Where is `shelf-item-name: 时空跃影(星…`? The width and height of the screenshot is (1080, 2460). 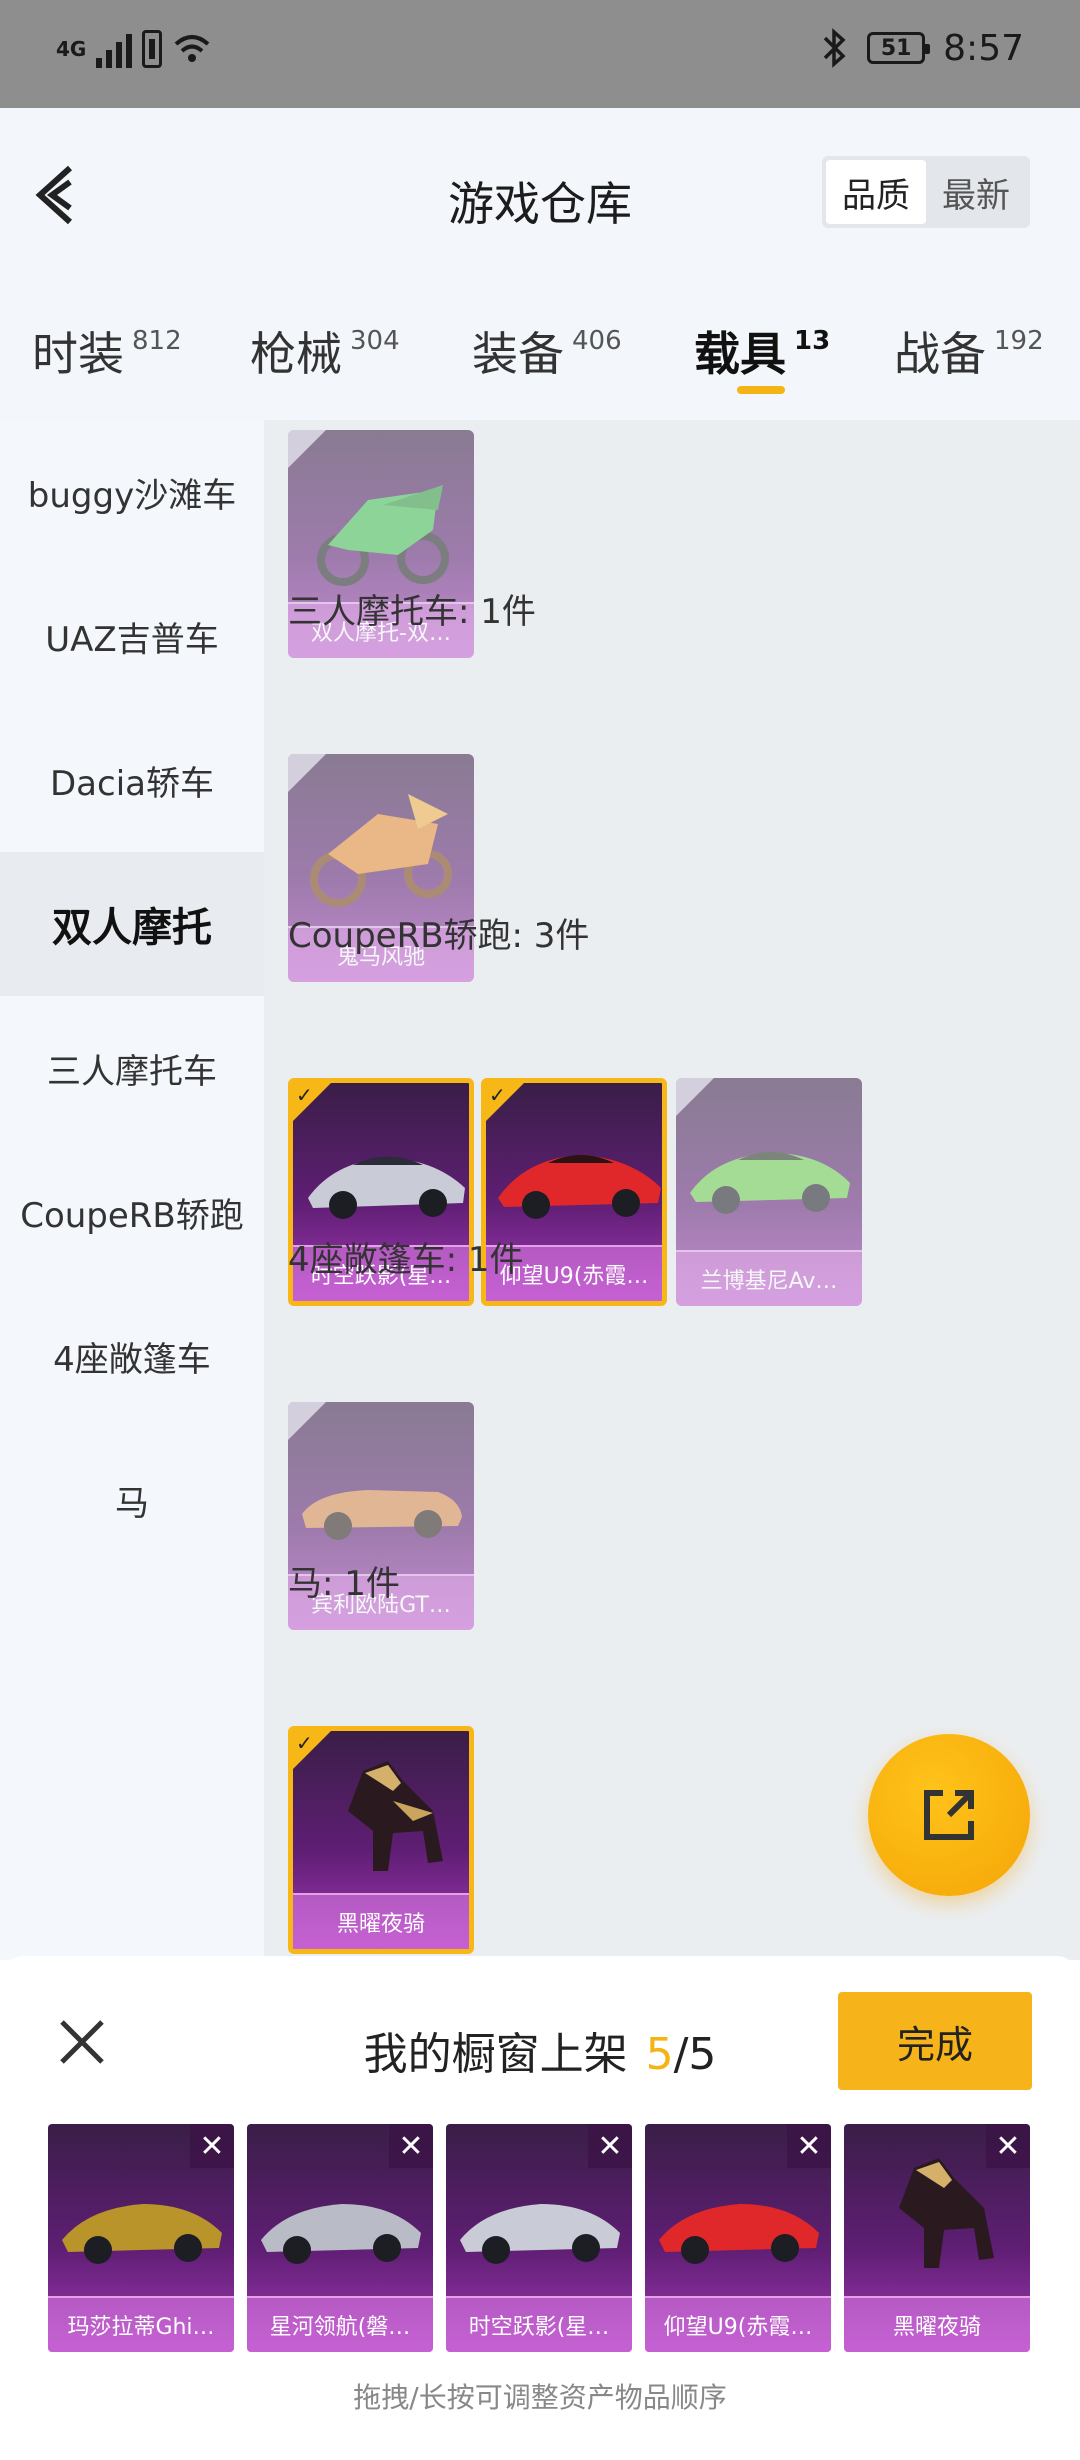 shelf-item-name: 时空跃影(星… is located at coordinates (539, 2324).